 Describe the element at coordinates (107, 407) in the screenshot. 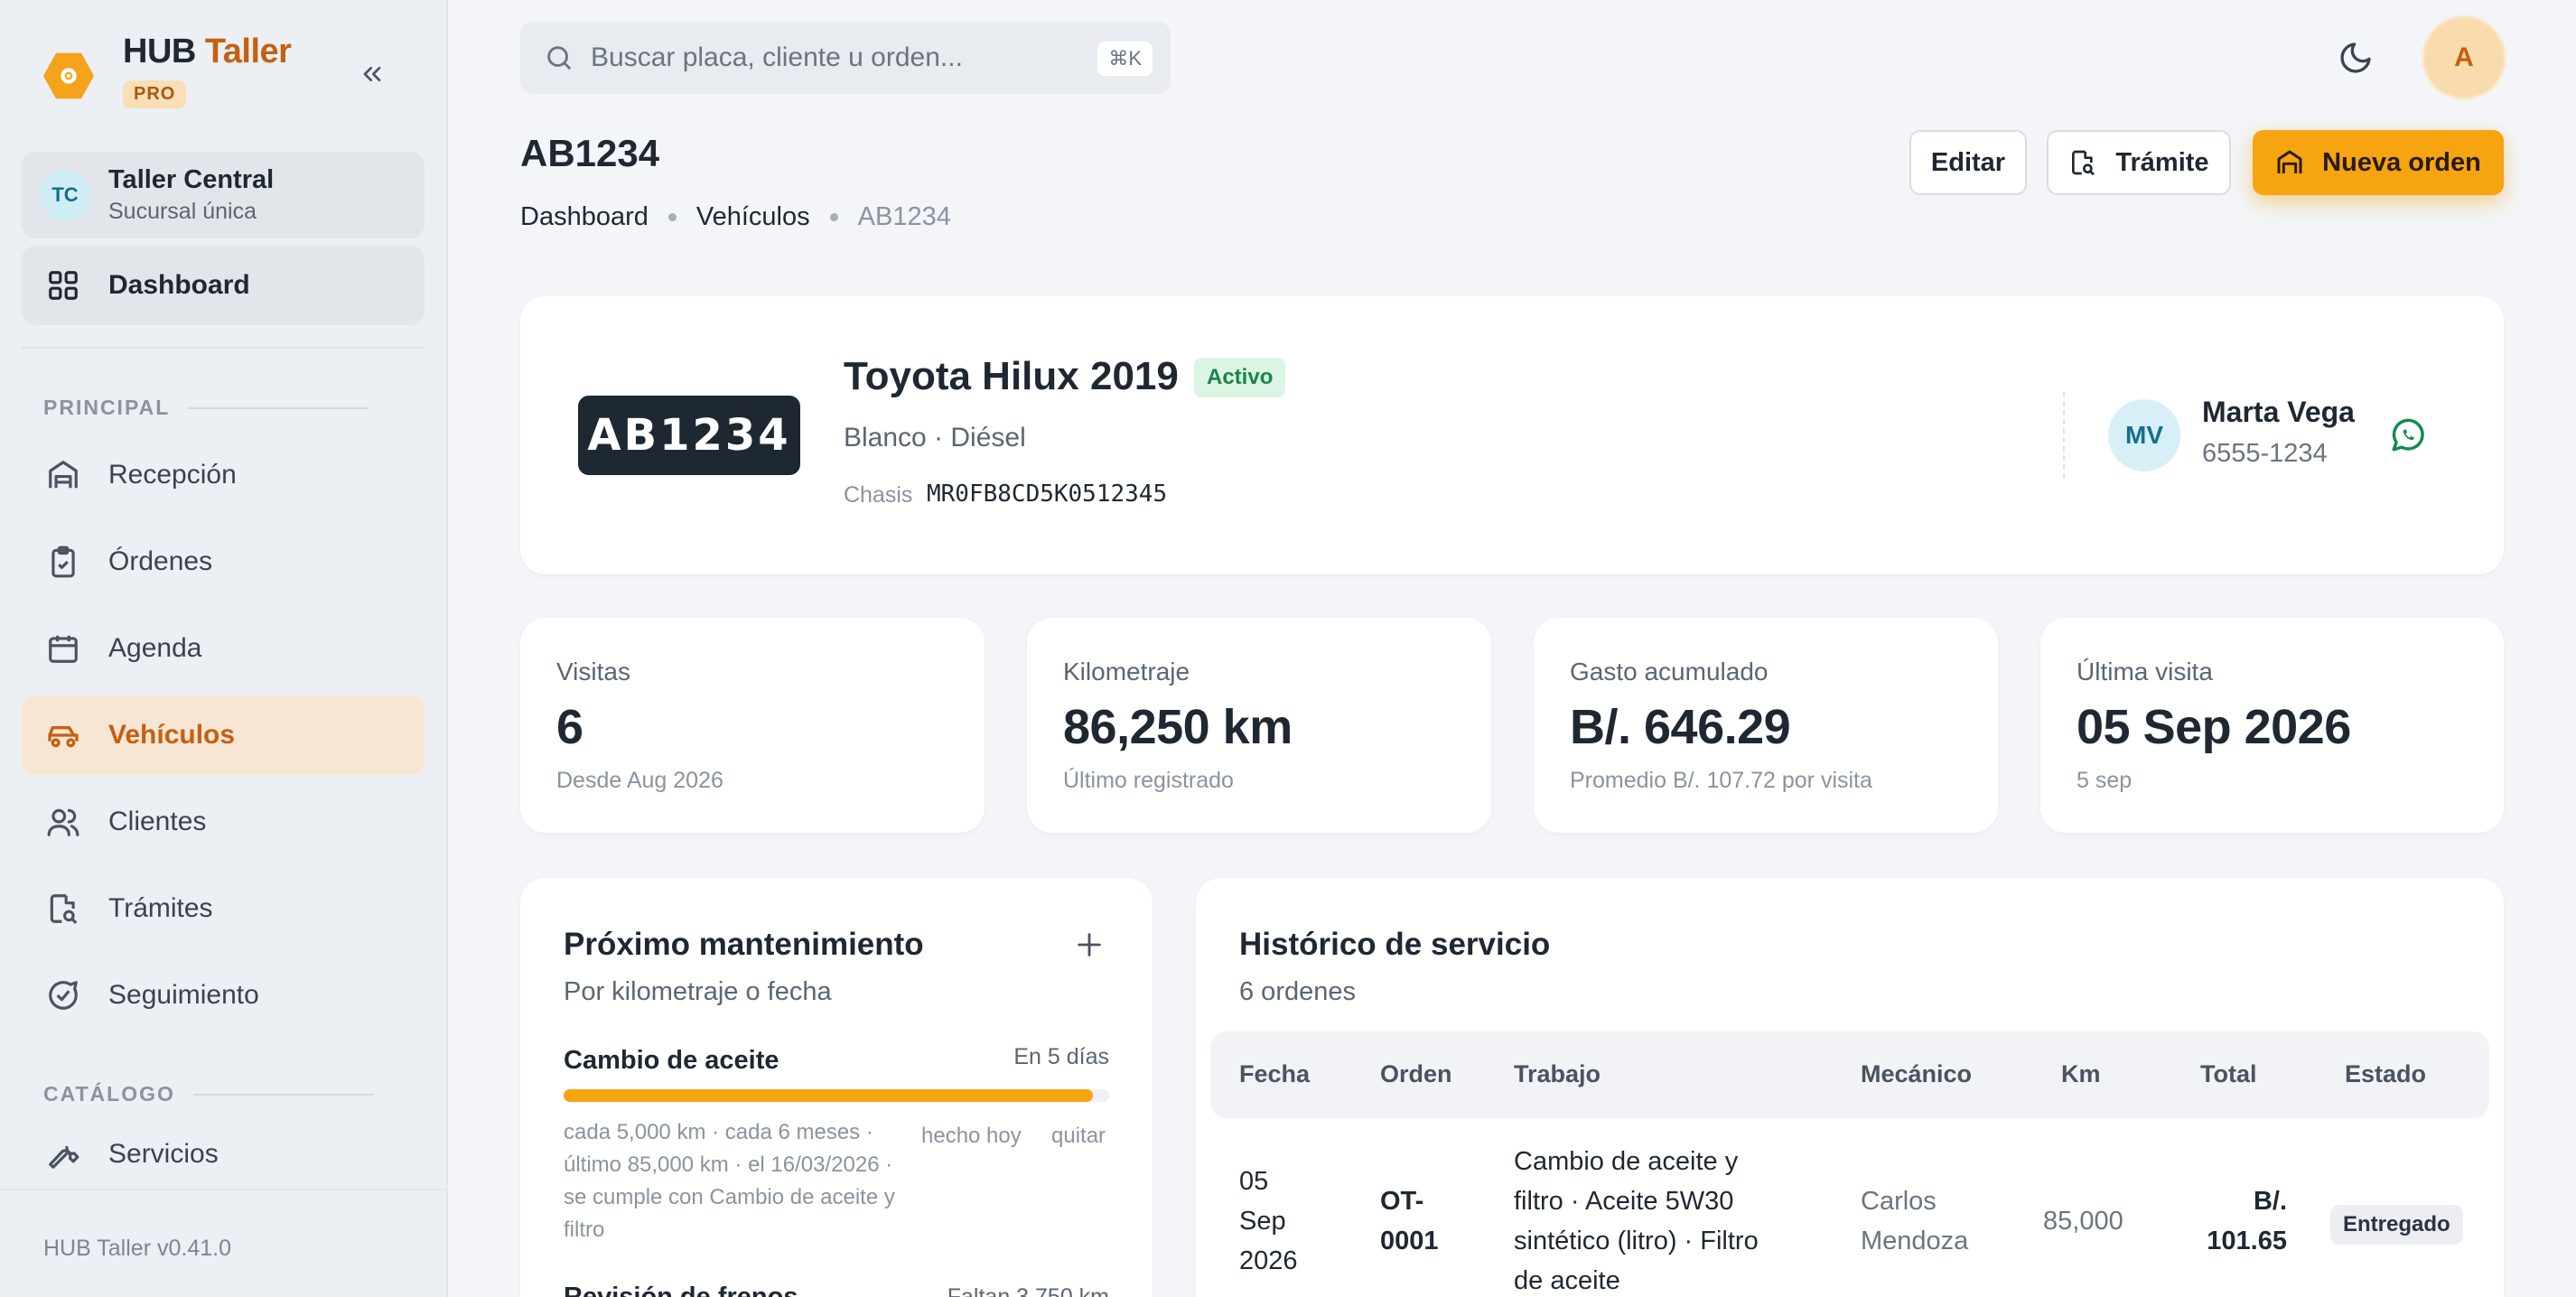

I see `section-label-text: PRINCIPAL` at that location.